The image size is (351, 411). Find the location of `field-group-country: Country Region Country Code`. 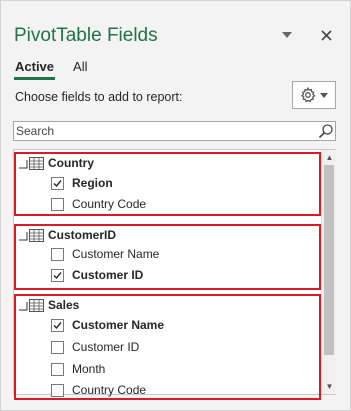

field-group-country: Country Region Country Code is located at coordinates (167, 184).